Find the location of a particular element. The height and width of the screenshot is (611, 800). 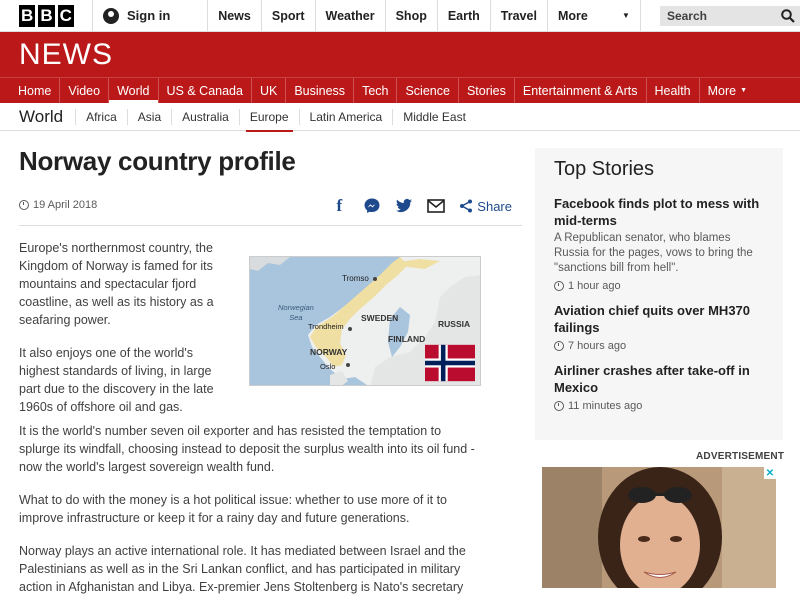

twitter-icon is located at coordinates (404, 206).